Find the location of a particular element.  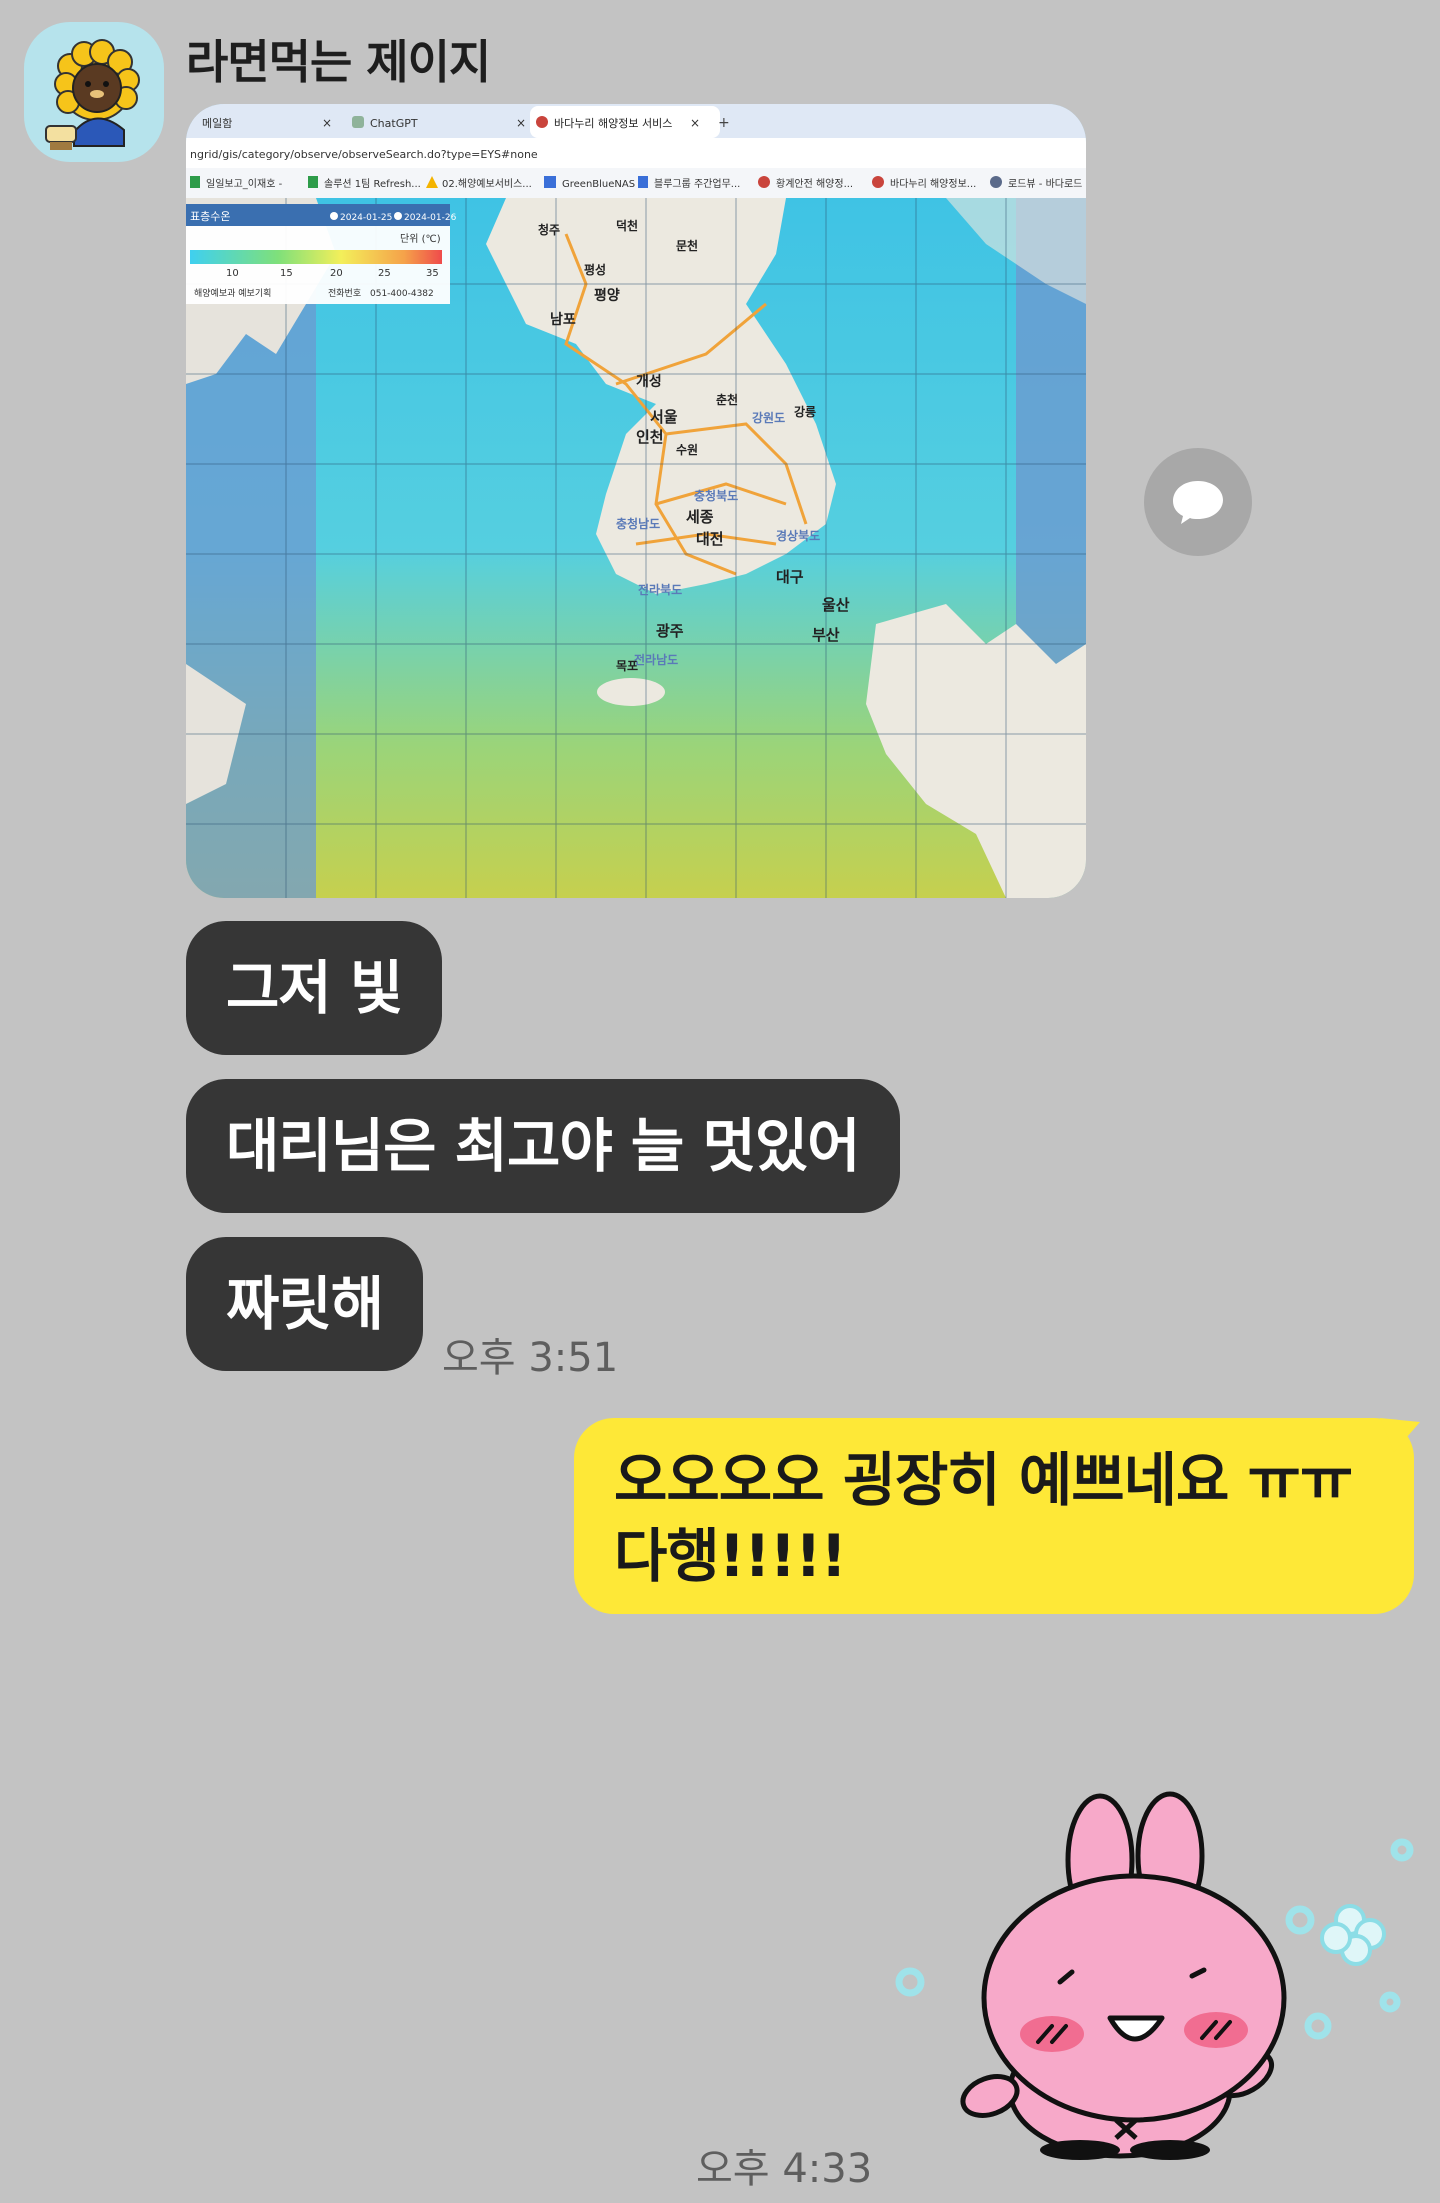

message-bubble-received: 짜릿해 is located at coordinates (305, 1304).